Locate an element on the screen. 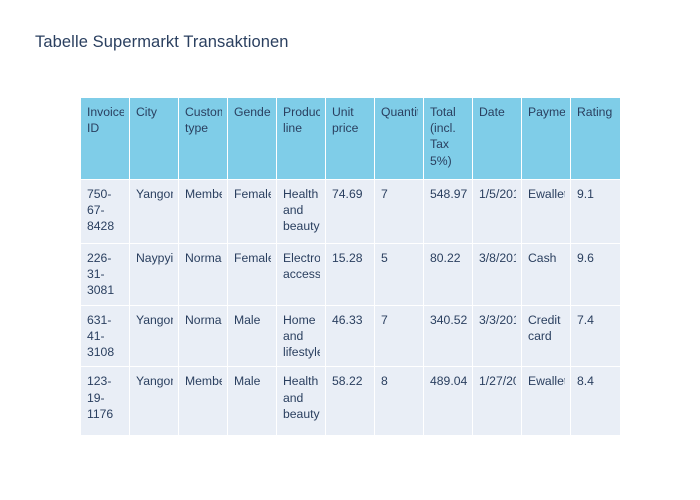 The width and height of the screenshot is (700, 500). cell-value: Home and lifestyle is located at coordinates (301, 336).